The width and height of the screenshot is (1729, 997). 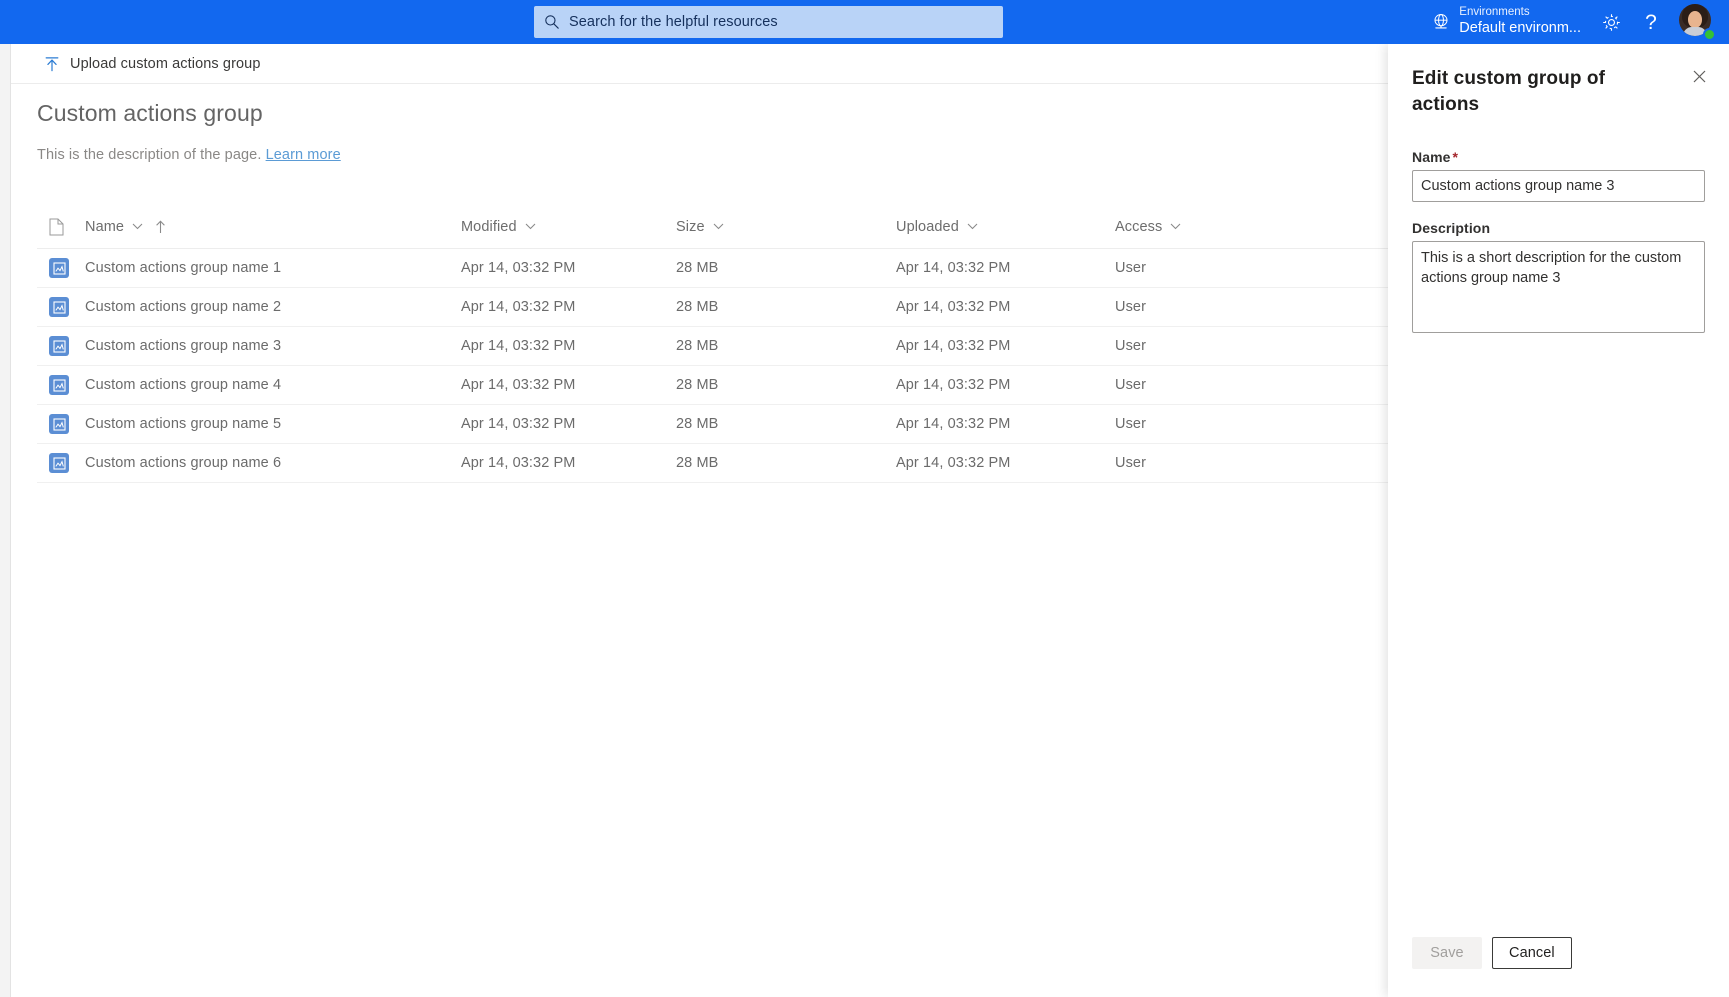 What do you see at coordinates (1558, 287) in the screenshot?
I see `description-textarea` at bounding box center [1558, 287].